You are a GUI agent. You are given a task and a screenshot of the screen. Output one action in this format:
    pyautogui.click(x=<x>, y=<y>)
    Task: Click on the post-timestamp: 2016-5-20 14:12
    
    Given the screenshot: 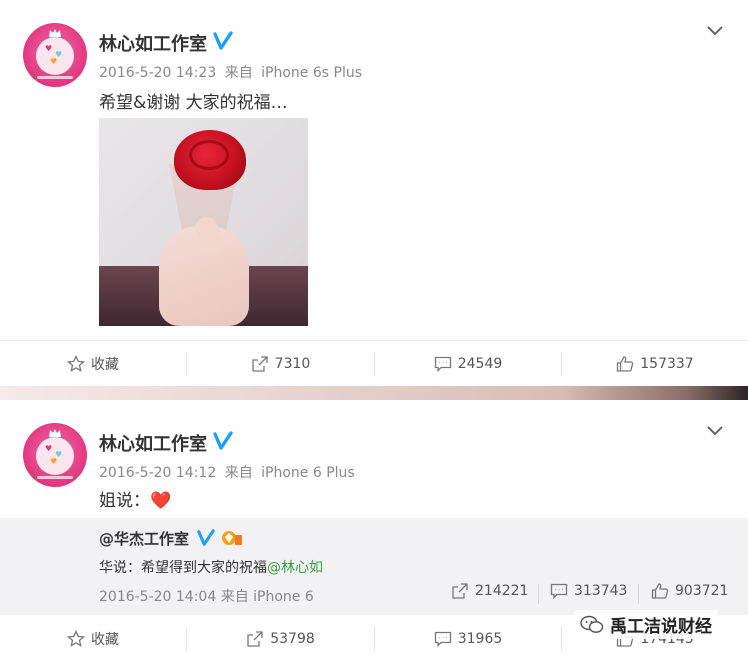 What is the action you would take?
    pyautogui.click(x=157, y=473)
    